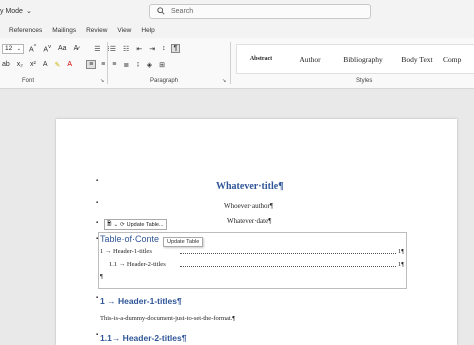 The image size is (474, 345). I want to click on show-formatting-marks-icon: ¶, so click(175, 48).